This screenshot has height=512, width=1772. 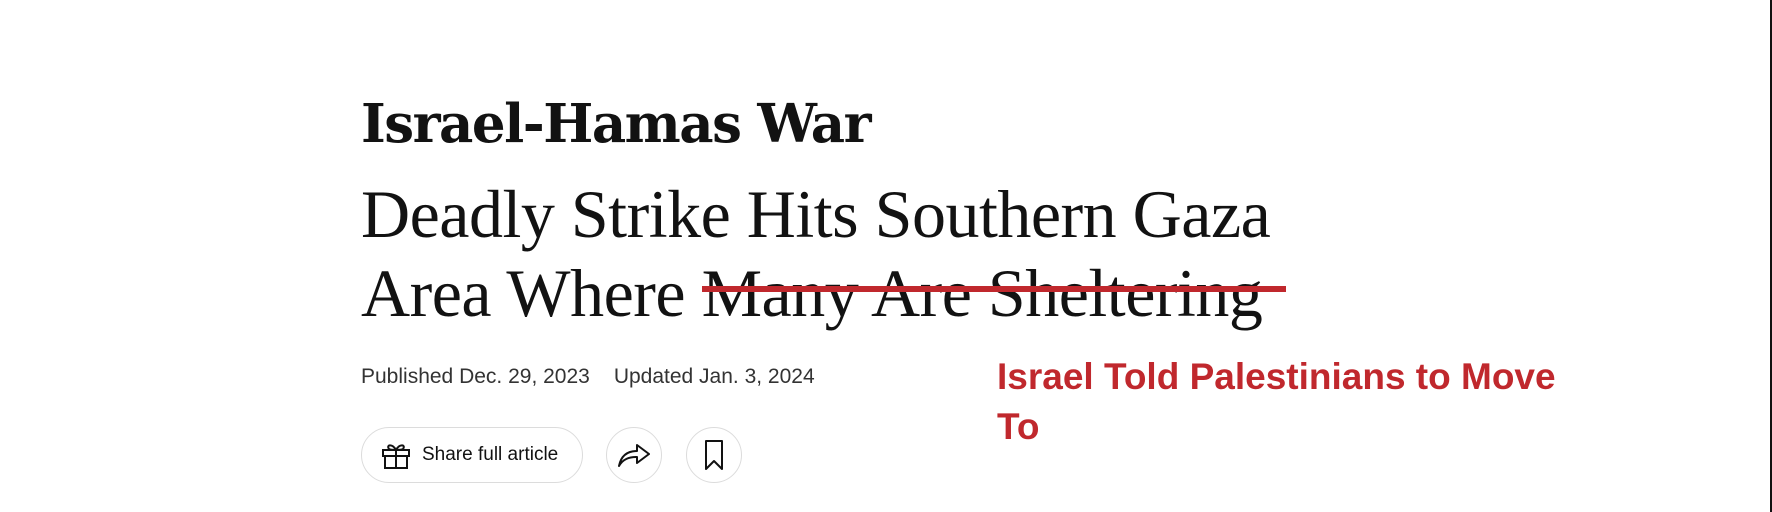 I want to click on headline-correction: Israel Told Palestinians to Move To, so click(x=1276, y=401).